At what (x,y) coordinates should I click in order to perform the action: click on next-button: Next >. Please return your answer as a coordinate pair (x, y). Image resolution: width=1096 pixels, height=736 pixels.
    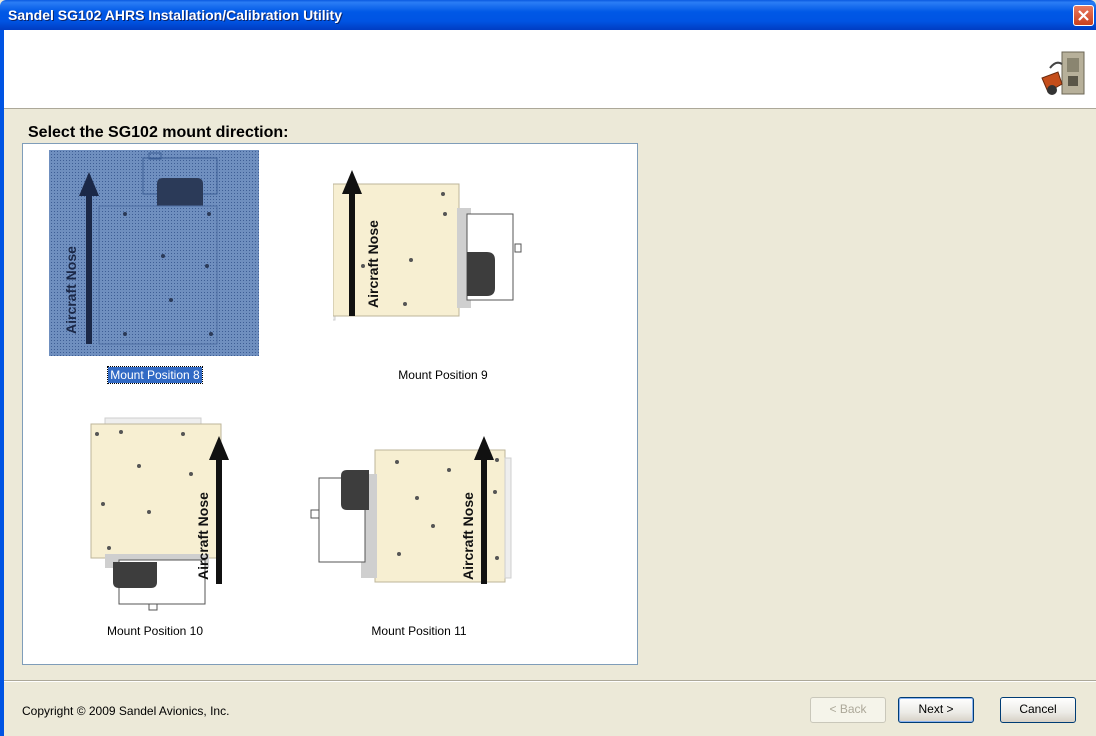
    Looking at the image, I should click on (936, 710).